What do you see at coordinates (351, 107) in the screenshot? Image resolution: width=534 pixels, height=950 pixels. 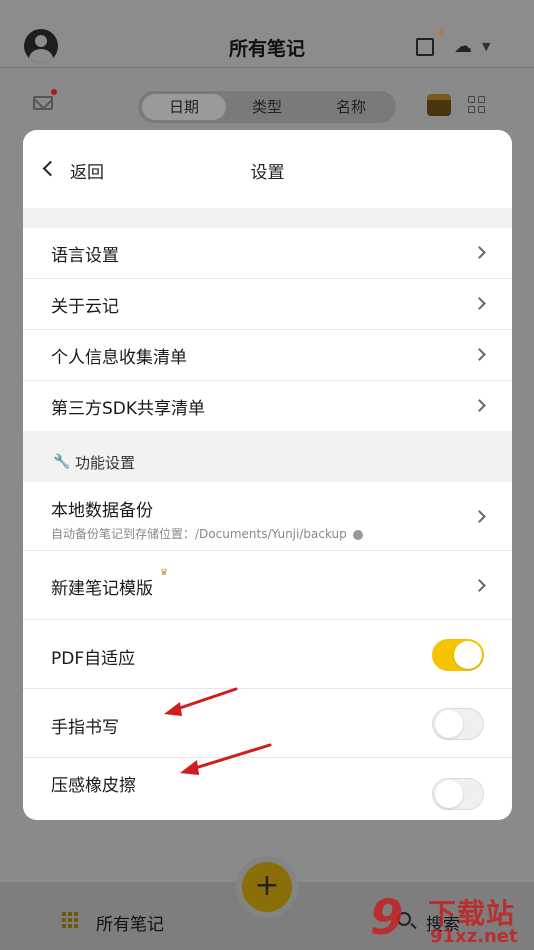 I see `segment-name: 名称` at bounding box center [351, 107].